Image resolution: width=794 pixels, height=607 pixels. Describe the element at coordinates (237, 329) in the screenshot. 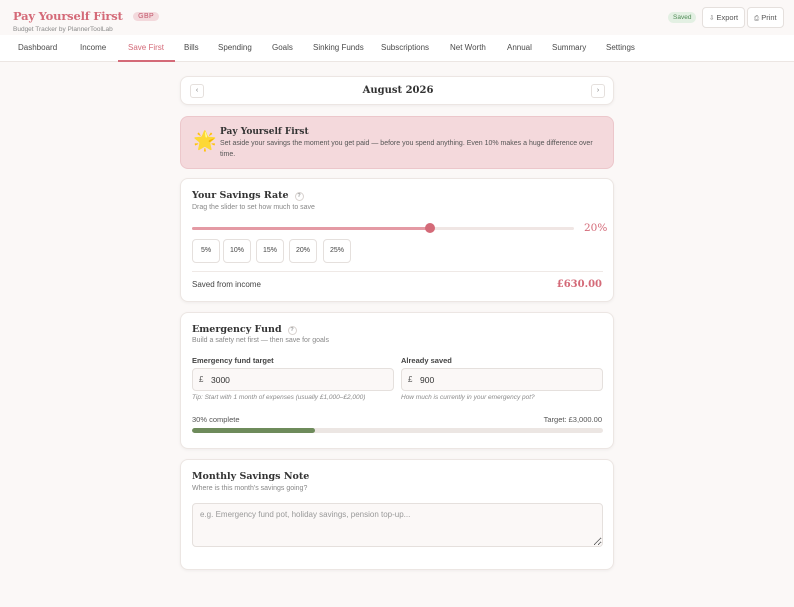

I see `emergency-fund-title: Emergency Fund` at that location.